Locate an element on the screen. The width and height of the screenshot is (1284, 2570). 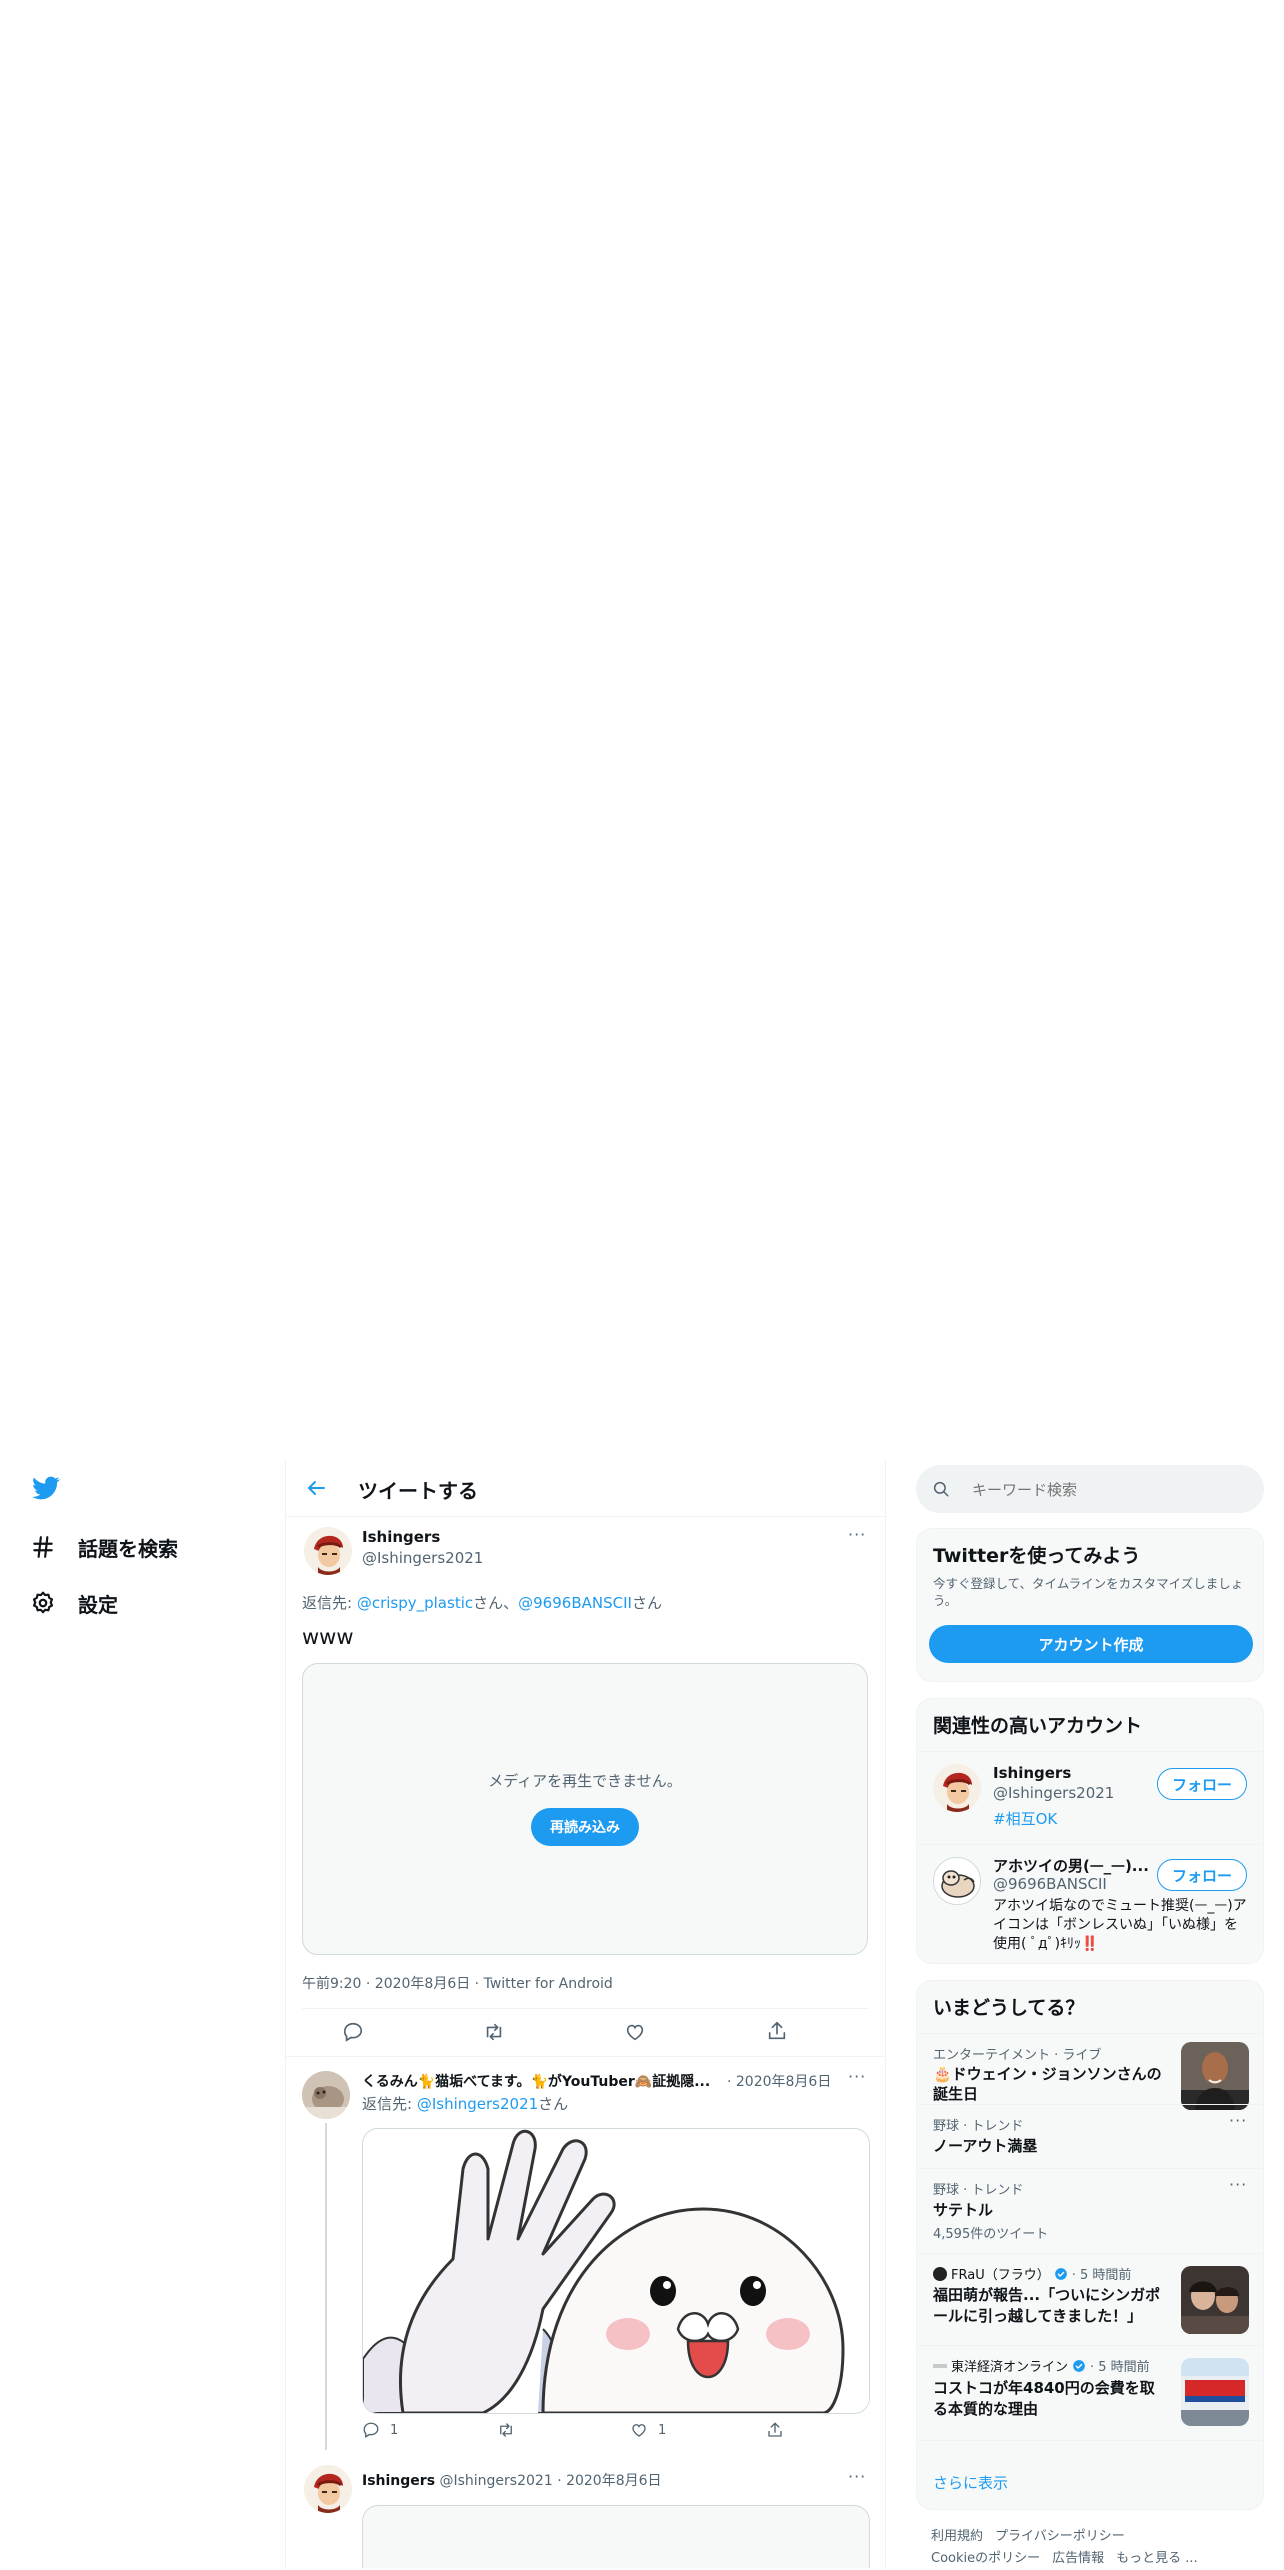
thread-line is located at coordinates (326, 2286).